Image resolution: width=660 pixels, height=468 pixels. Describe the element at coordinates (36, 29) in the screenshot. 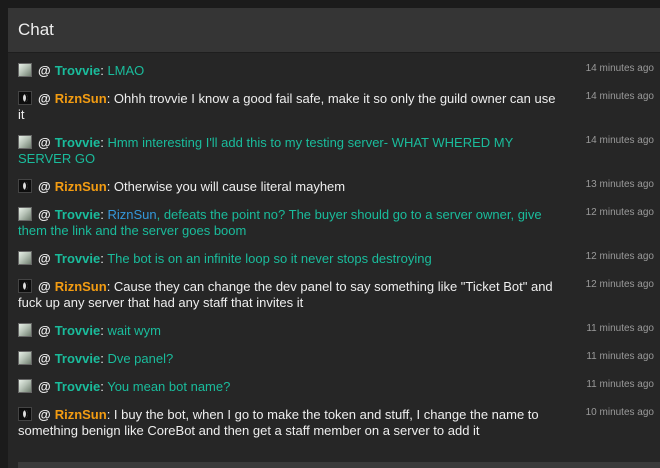

I see `chat-title: Chat` at that location.